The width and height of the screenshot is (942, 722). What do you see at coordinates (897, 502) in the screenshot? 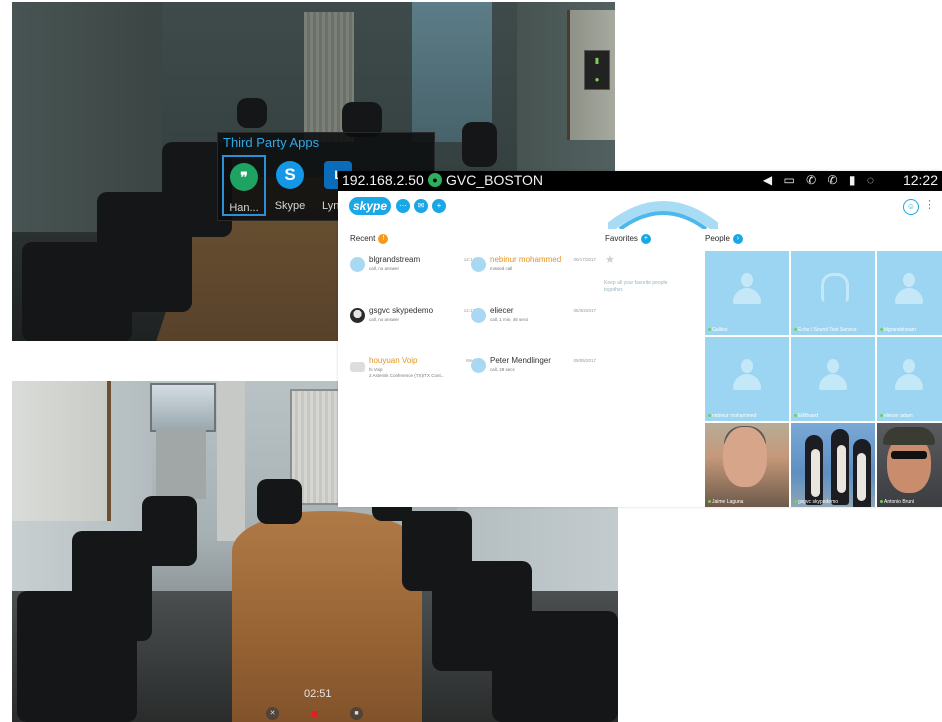
I see `contact-name: Antonio Bruni` at bounding box center [897, 502].